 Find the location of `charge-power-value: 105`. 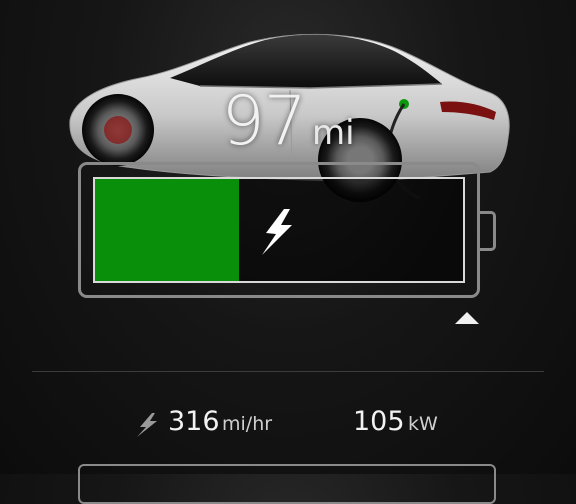

charge-power-value: 105 is located at coordinates (379, 421).